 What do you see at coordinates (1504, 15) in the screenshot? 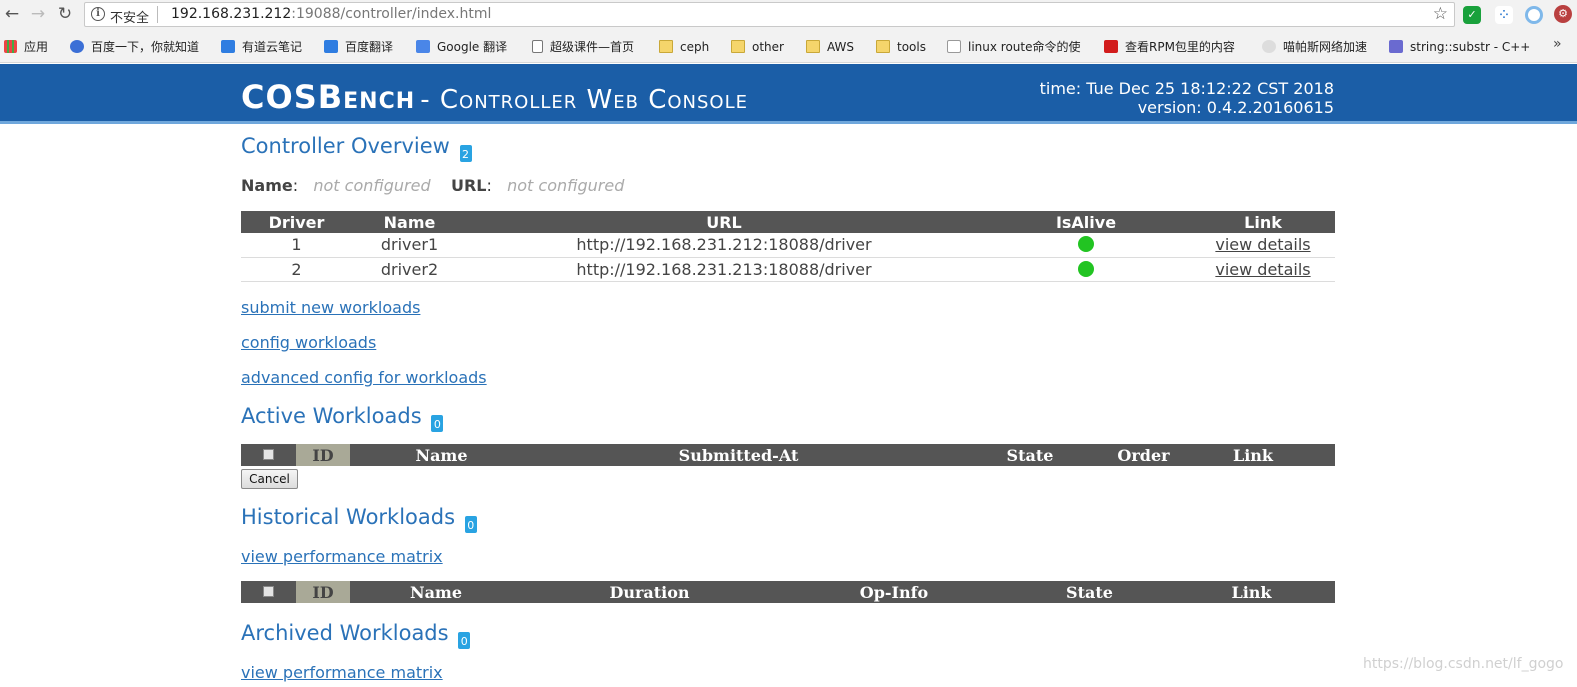
I see `dots-extension-icon: ⁘` at bounding box center [1504, 15].